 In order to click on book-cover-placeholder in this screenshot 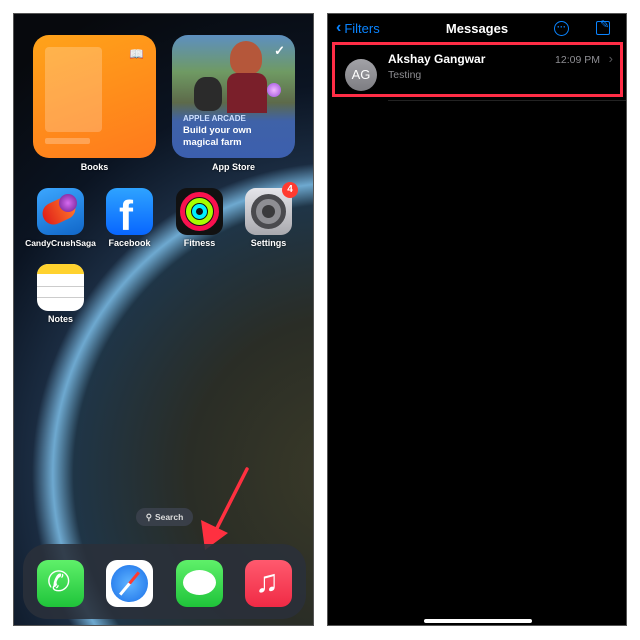, I will do `click(73, 89)`.